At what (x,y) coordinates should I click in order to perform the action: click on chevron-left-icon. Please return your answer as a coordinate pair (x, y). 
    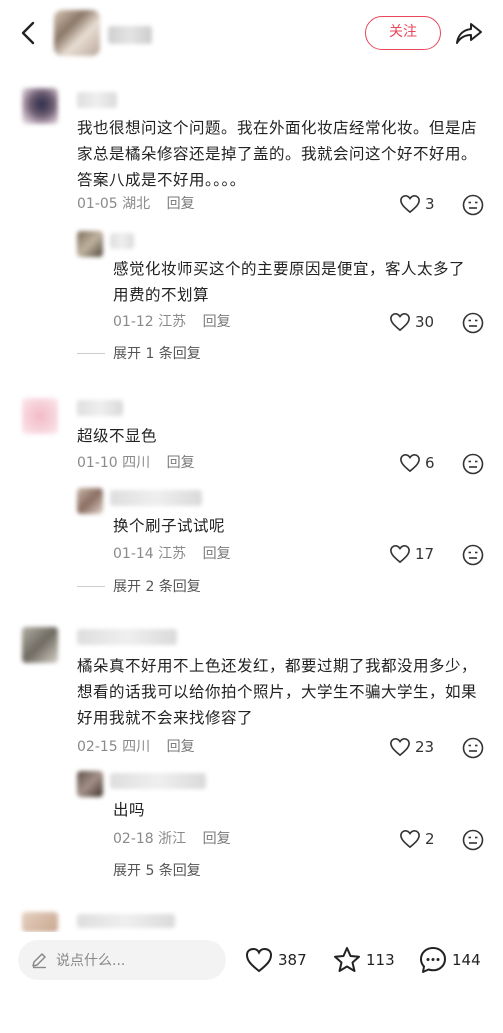
    Looking at the image, I should click on (29, 33).